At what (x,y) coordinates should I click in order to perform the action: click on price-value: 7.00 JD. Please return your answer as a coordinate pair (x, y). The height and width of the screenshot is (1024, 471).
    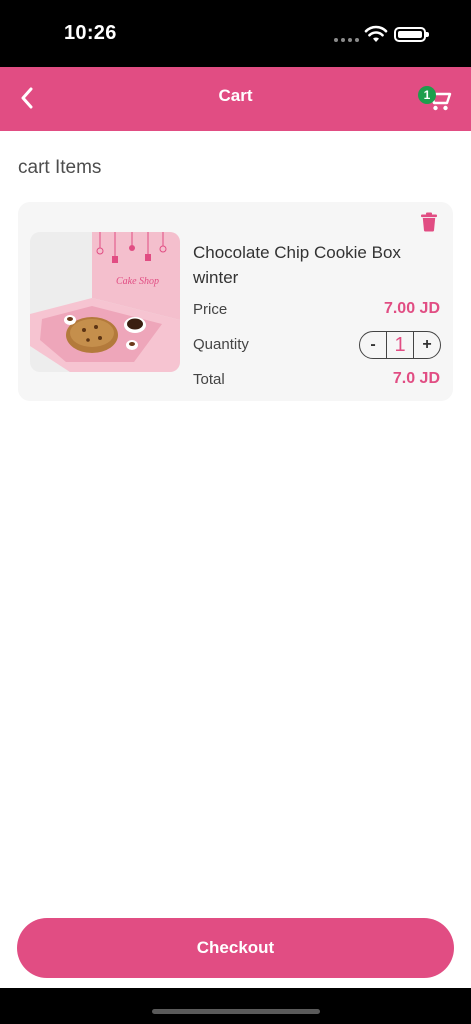
    Looking at the image, I should click on (411, 308).